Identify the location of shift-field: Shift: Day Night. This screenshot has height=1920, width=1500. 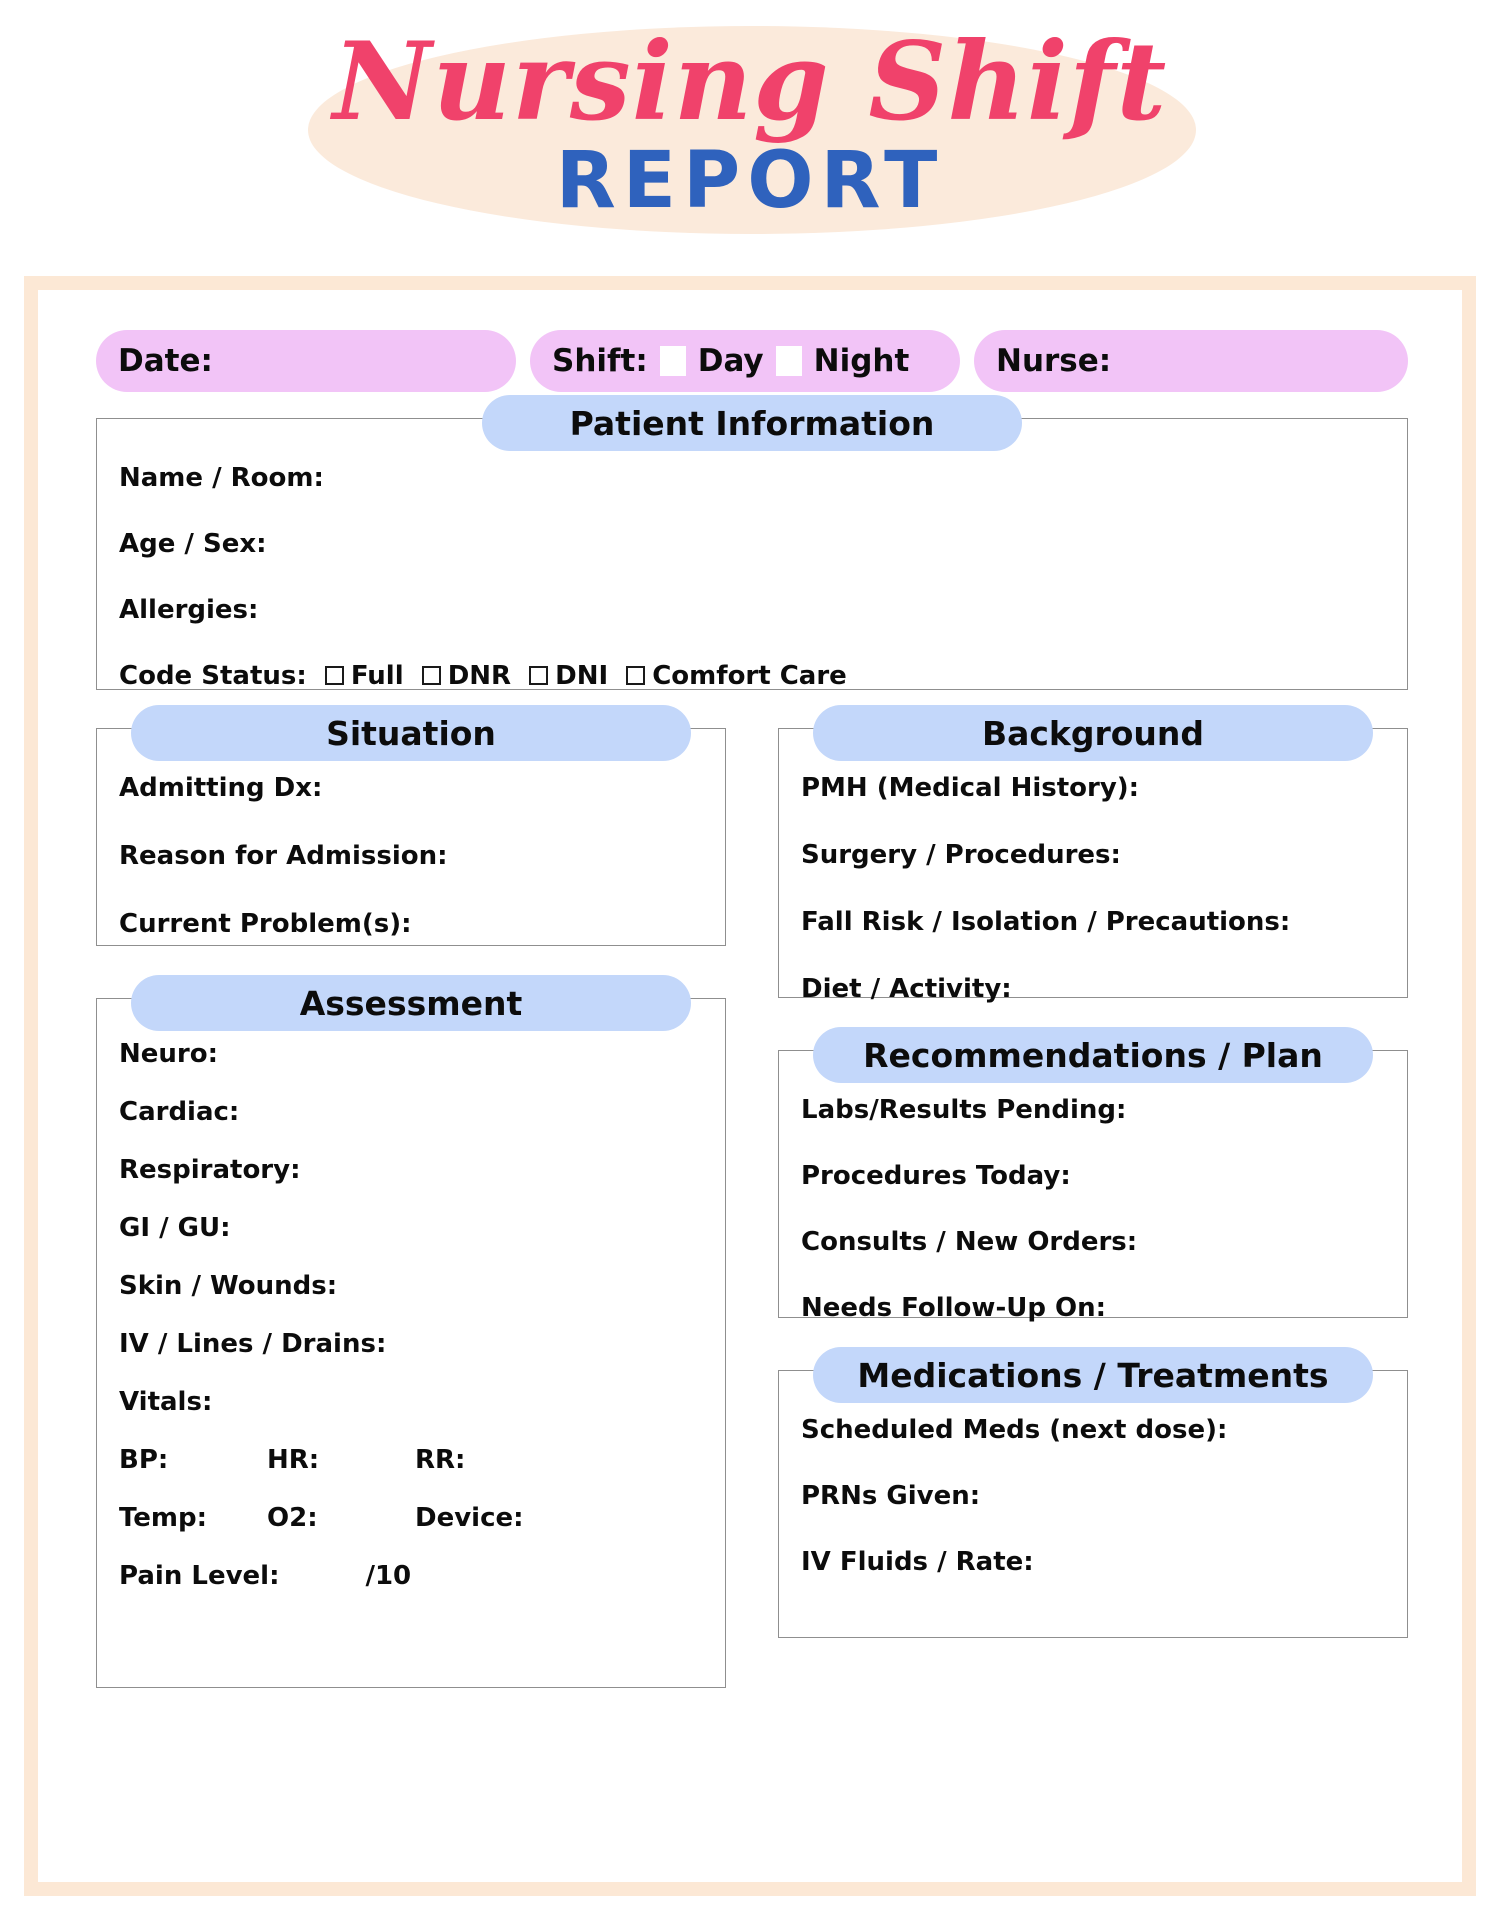
(745, 361).